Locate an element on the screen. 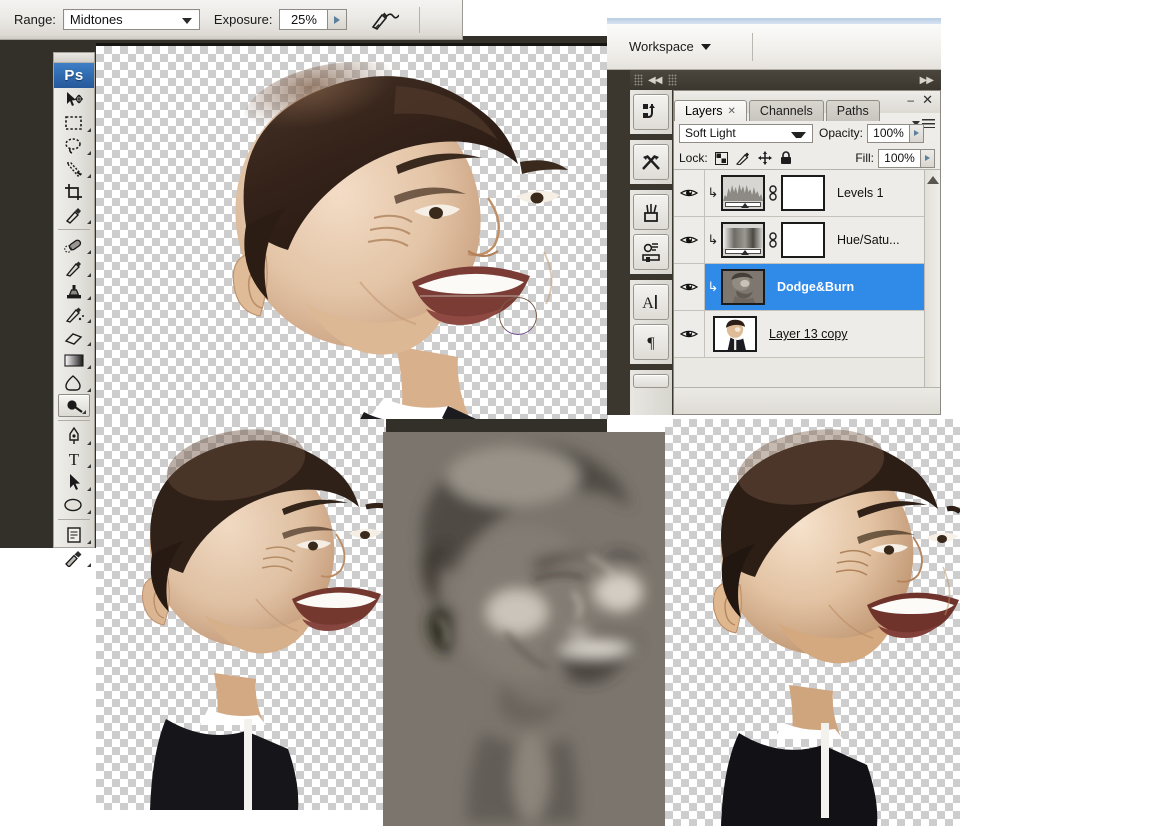 This screenshot has height=826, width=1152. sidebar-item-brush-tool is located at coordinates (74, 267).